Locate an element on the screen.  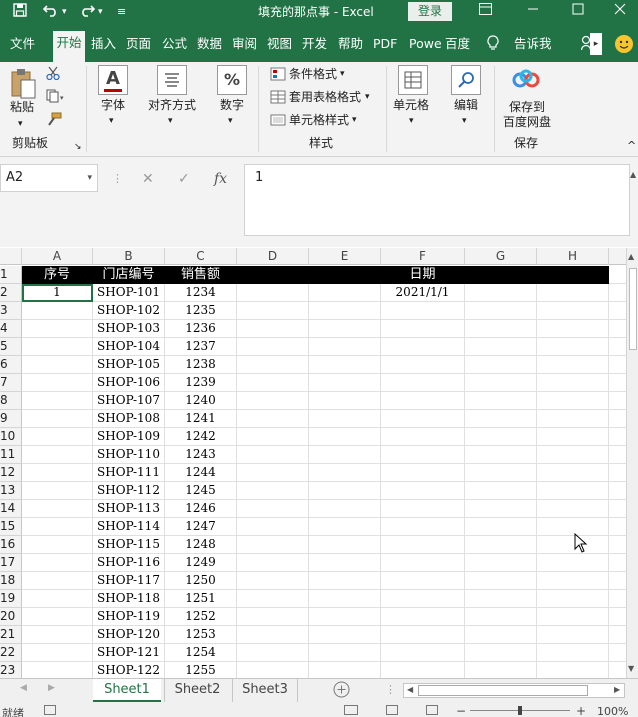
header-cell-c: 销售额 is located at coordinates (201, 275).